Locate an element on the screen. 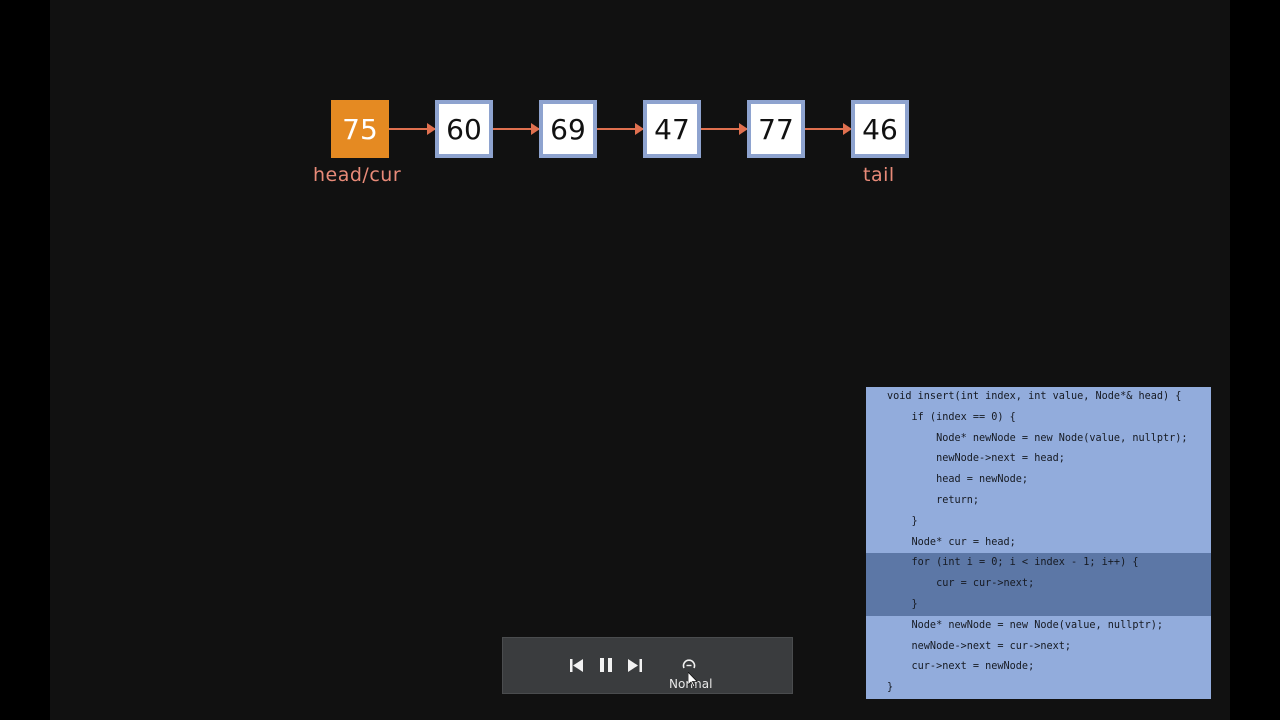 This screenshot has width=1280, height=720. code-line: newNode->next = head; is located at coordinates (976, 459).